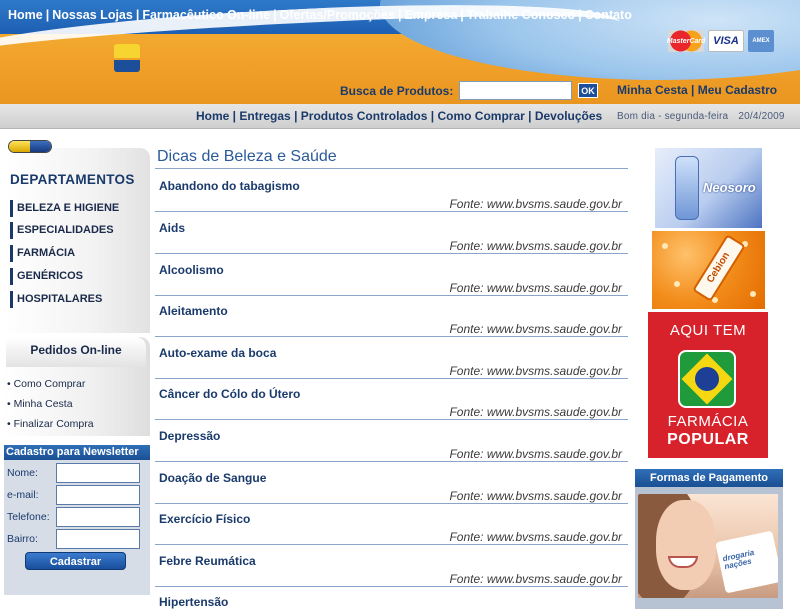 The height and width of the screenshot is (613, 800). I want to click on payment-methods-photo: drogaria nações, so click(708, 546).